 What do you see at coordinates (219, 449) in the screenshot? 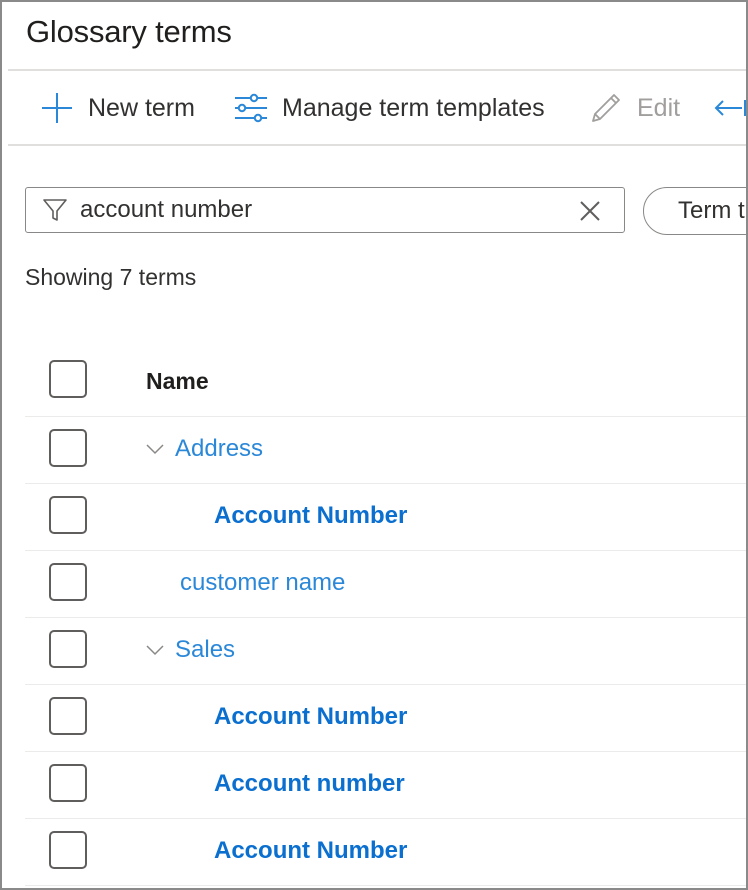
I see `parent-term-link: Address` at bounding box center [219, 449].